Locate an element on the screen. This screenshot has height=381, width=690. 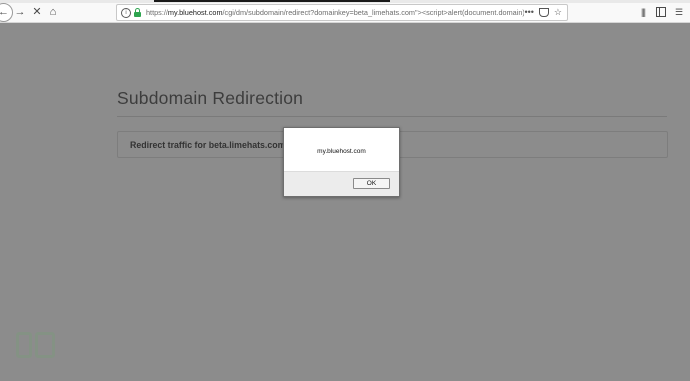
sidebar-icon is located at coordinates (661, 12).